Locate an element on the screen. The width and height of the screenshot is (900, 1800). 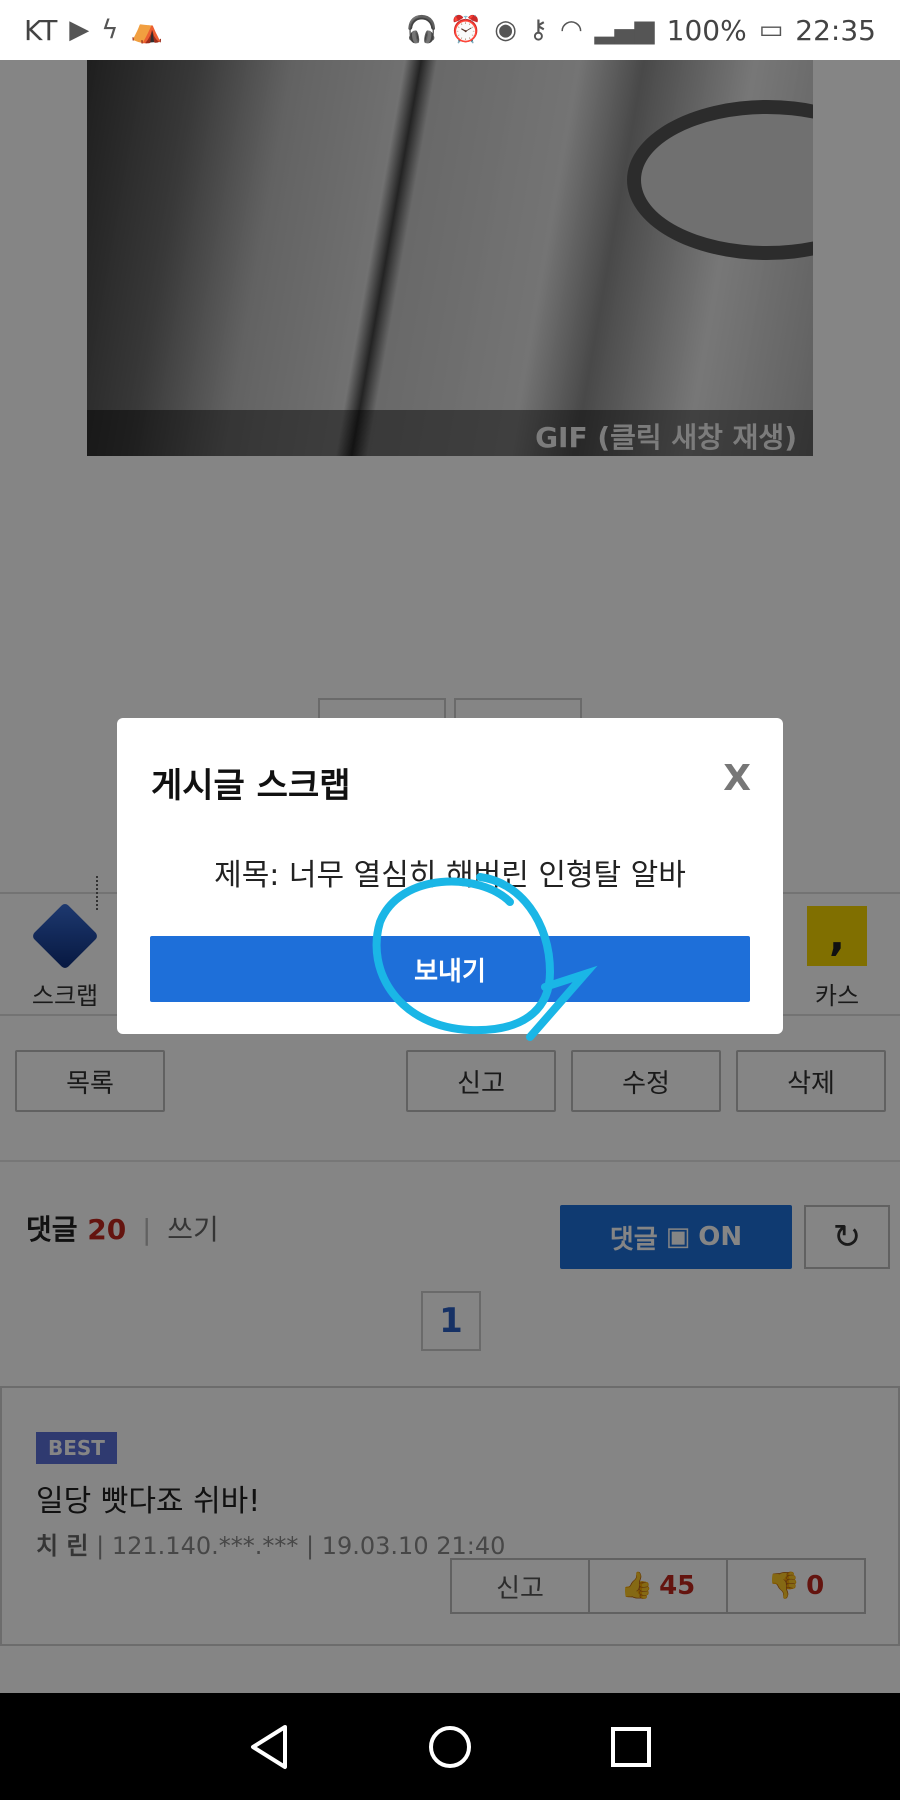
battery-icon: ▭ is located at coordinates (771, 30).